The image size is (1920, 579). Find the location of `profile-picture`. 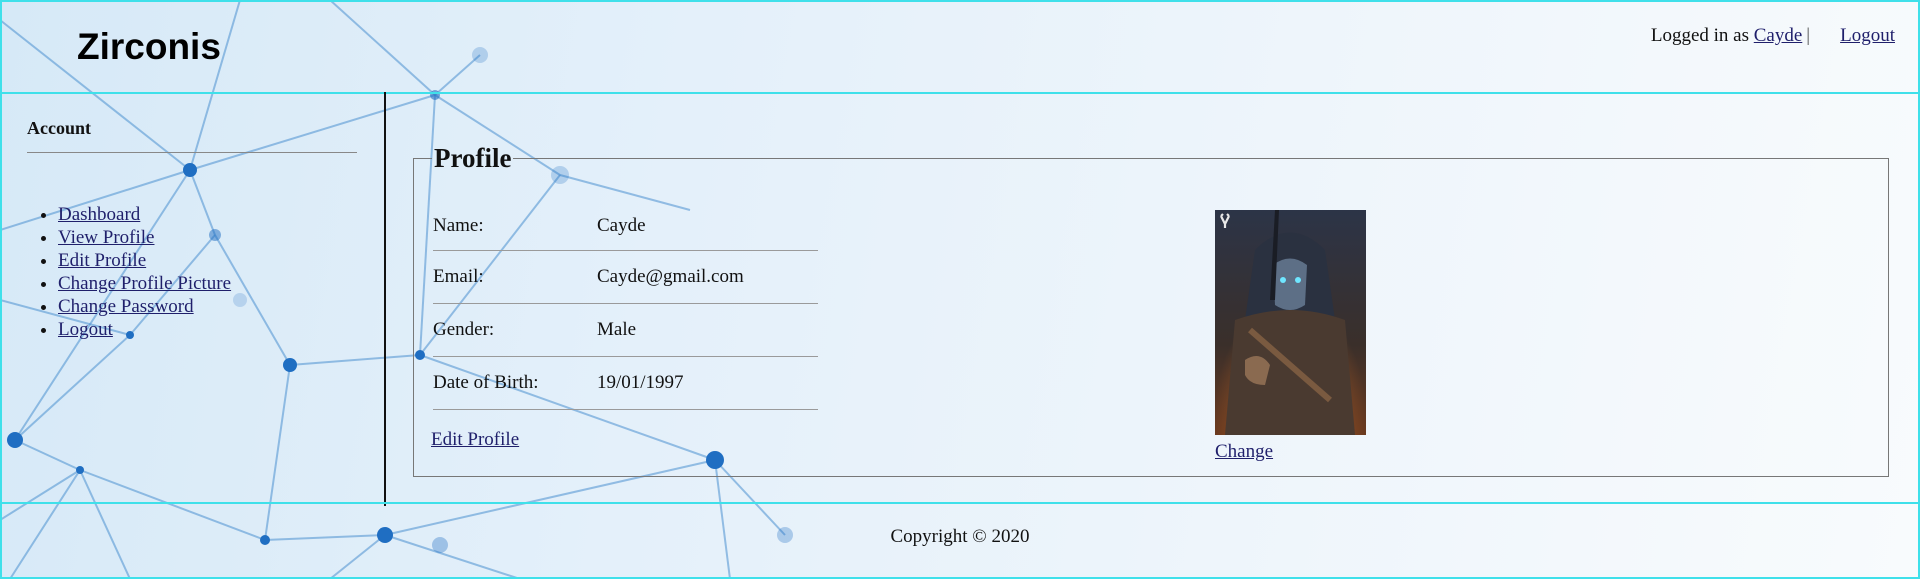

profile-picture is located at coordinates (1290, 322).